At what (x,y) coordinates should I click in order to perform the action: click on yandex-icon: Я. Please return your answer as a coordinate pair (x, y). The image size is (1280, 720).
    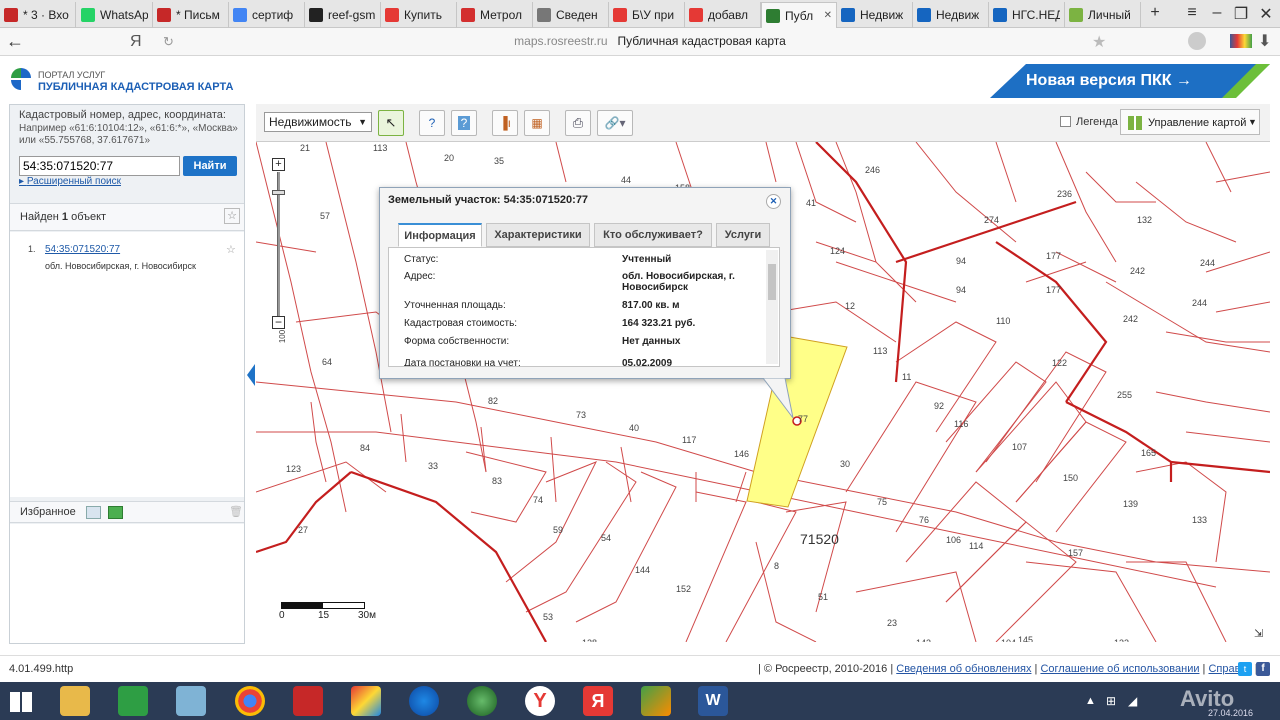
    Looking at the image, I should click on (136, 42).